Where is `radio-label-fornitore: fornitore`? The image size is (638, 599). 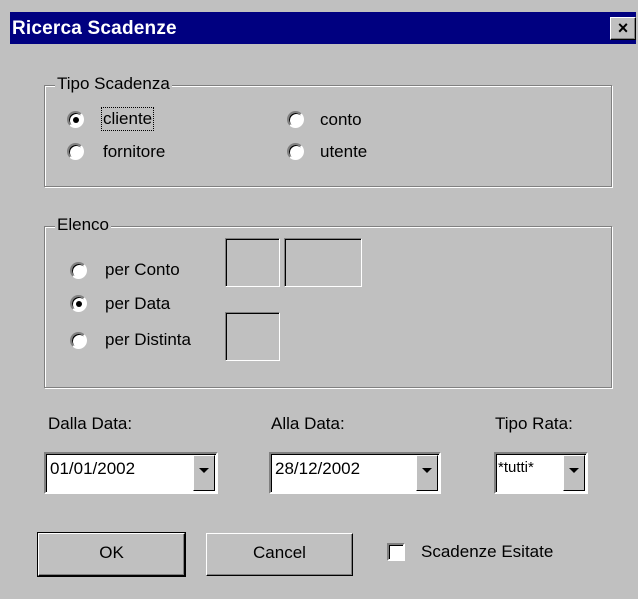
radio-label-fornitore: fornitore is located at coordinates (134, 152).